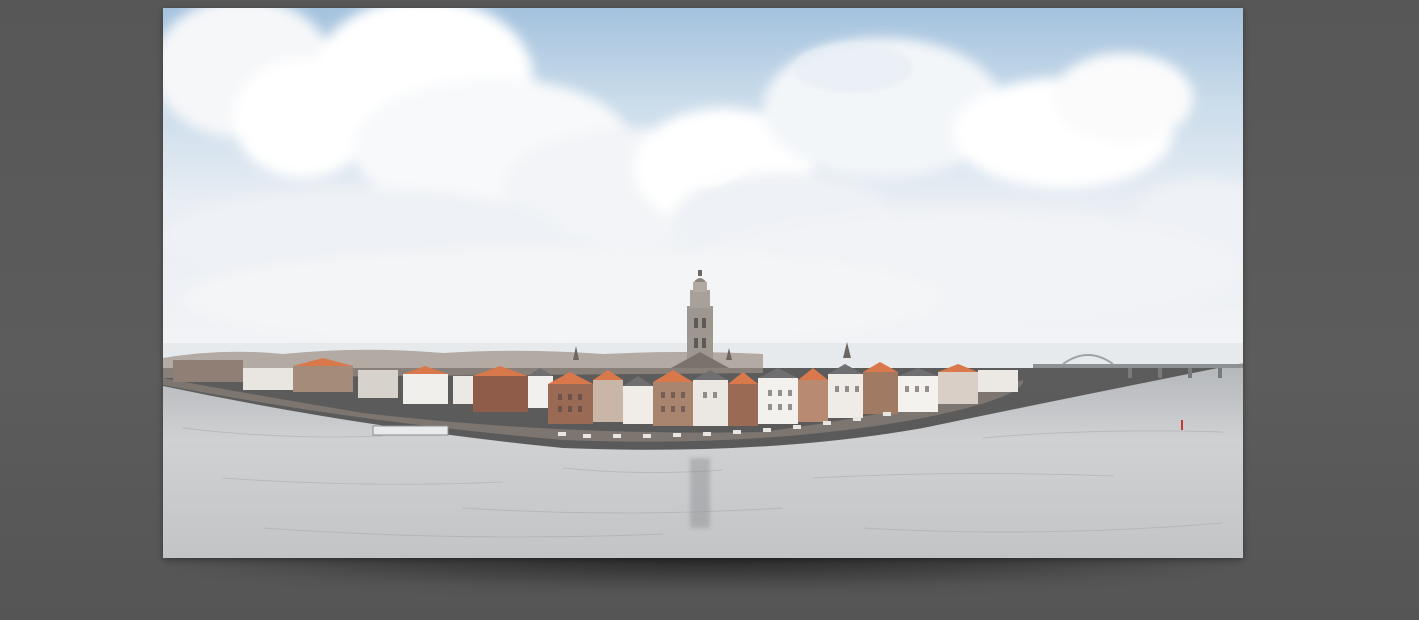 The height and width of the screenshot is (620, 1419). What do you see at coordinates (1182, 425) in the screenshot?
I see `buoy` at bounding box center [1182, 425].